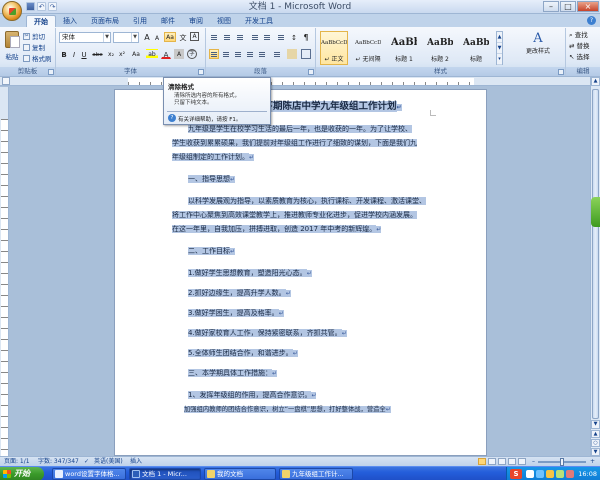 This screenshot has height=480, width=600. What do you see at coordinates (74, 54) in the screenshot?
I see `italic-button: I` at bounding box center [74, 54].